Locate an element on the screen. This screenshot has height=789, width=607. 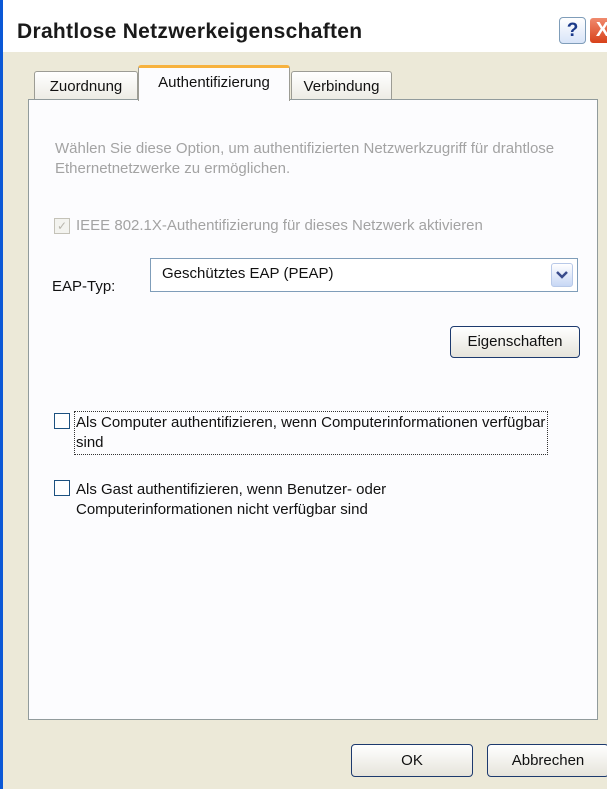
eap-type-select: Geschütztes EAP (PEAP) is located at coordinates (364, 275).